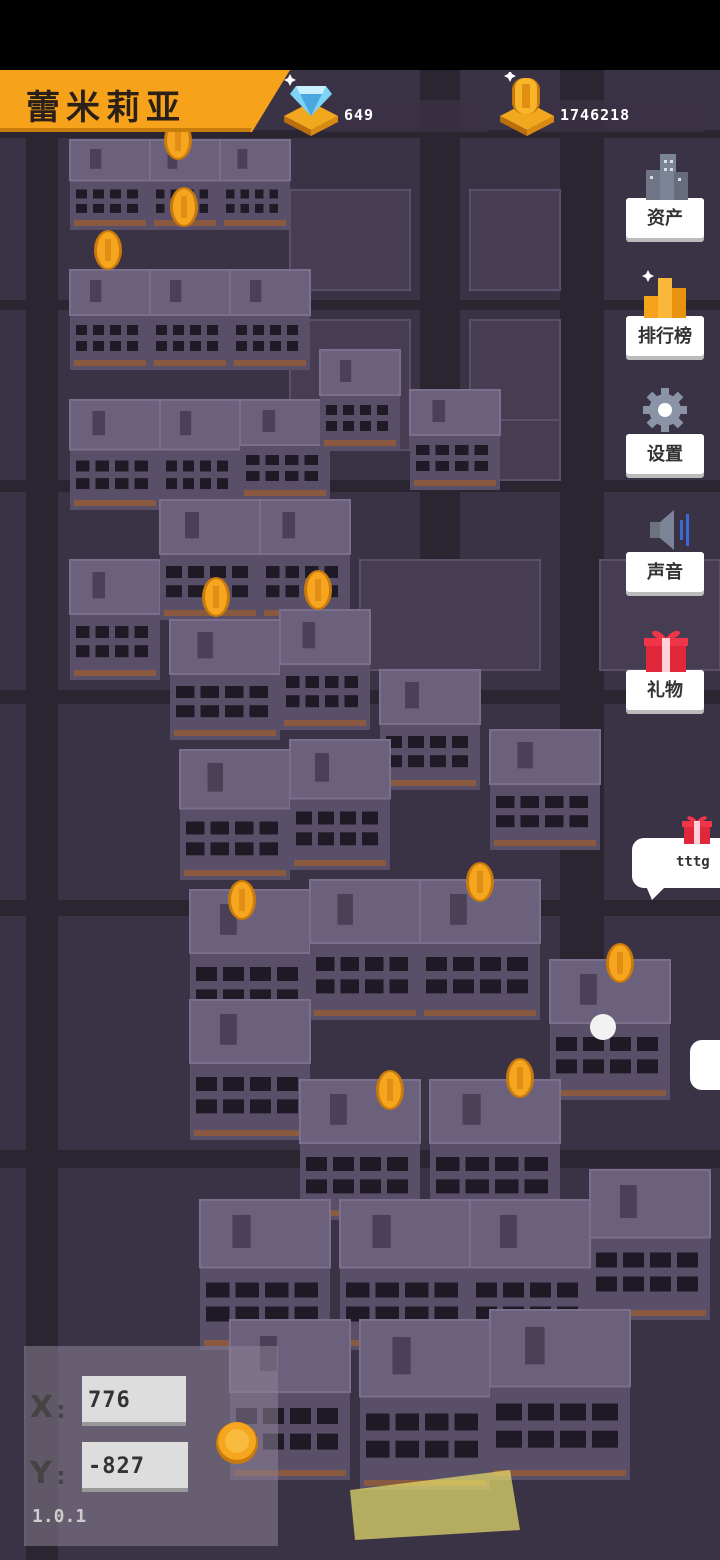 This screenshot has height=1560, width=720. What do you see at coordinates (665, 670) in the screenshot?
I see `gift-button: 礼物` at bounding box center [665, 670].